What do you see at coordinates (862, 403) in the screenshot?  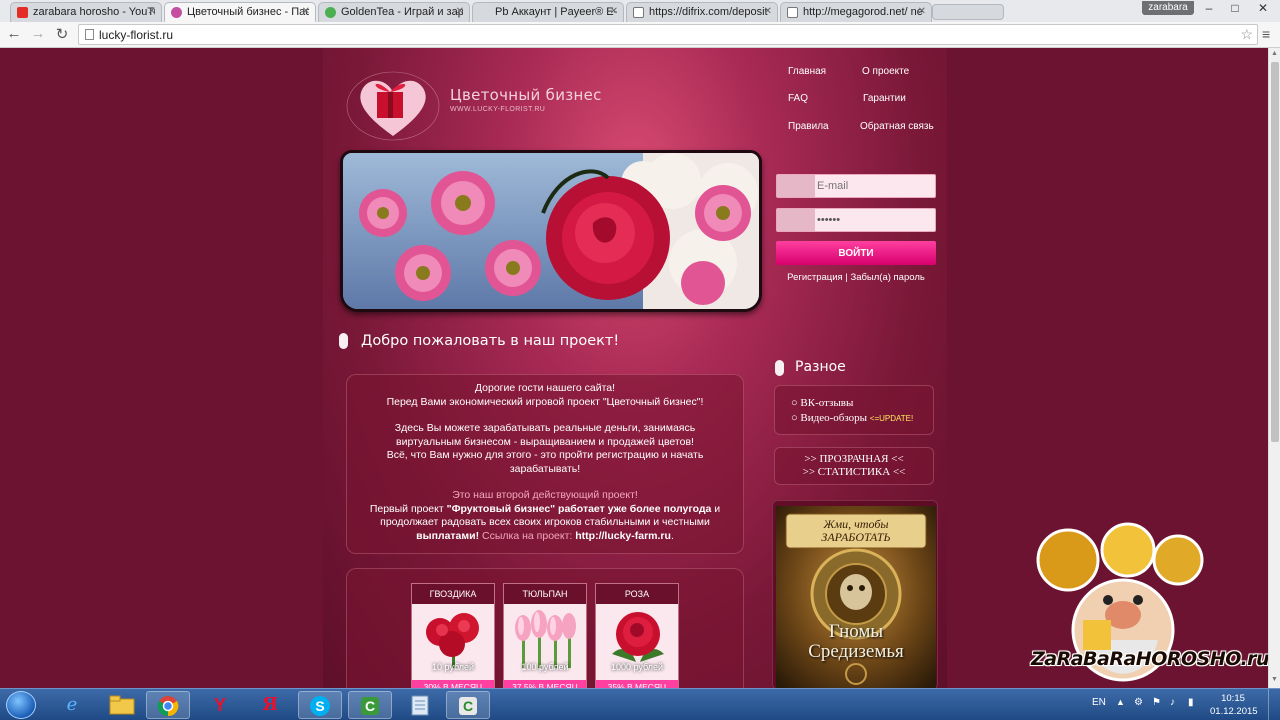 I see `sidebar-item-vk: ○ ВК-отзывы` at bounding box center [862, 403].